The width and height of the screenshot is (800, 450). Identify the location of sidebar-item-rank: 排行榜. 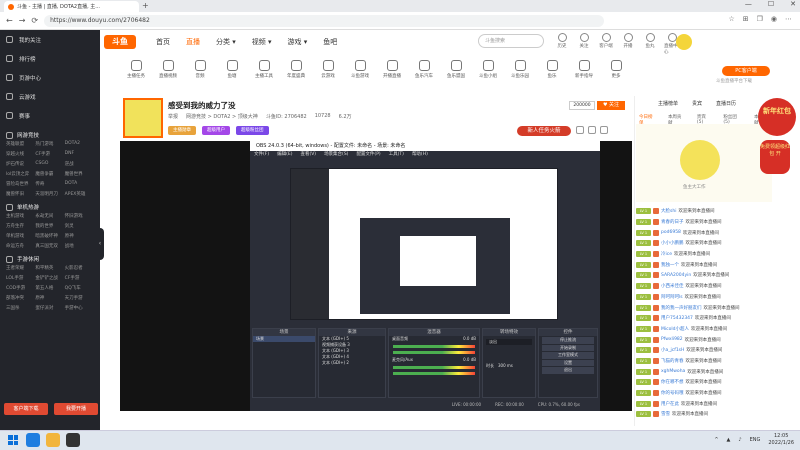
(50, 58).